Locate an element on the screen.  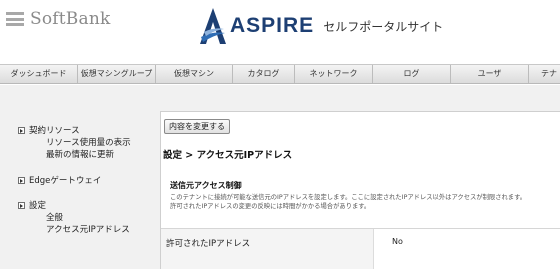
section-title: 送信元アクセス制御 is located at coordinates (206, 185).